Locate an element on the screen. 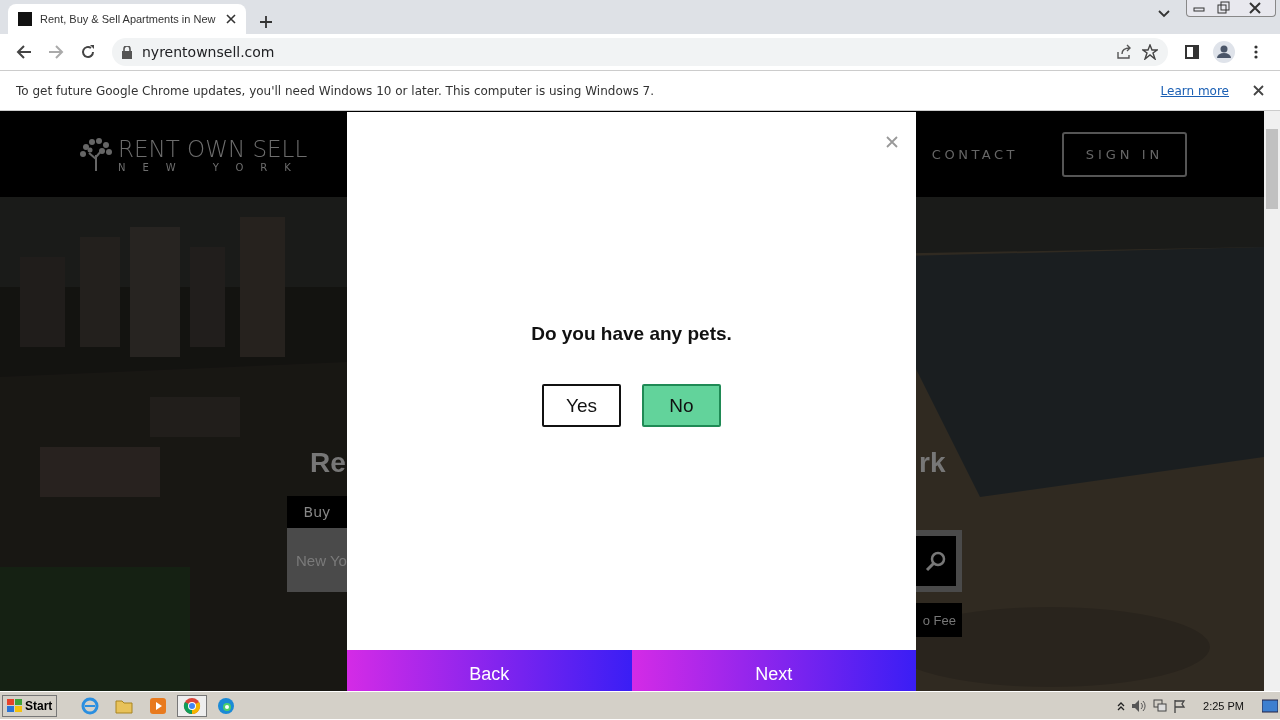  search-button is located at coordinates (939, 561).